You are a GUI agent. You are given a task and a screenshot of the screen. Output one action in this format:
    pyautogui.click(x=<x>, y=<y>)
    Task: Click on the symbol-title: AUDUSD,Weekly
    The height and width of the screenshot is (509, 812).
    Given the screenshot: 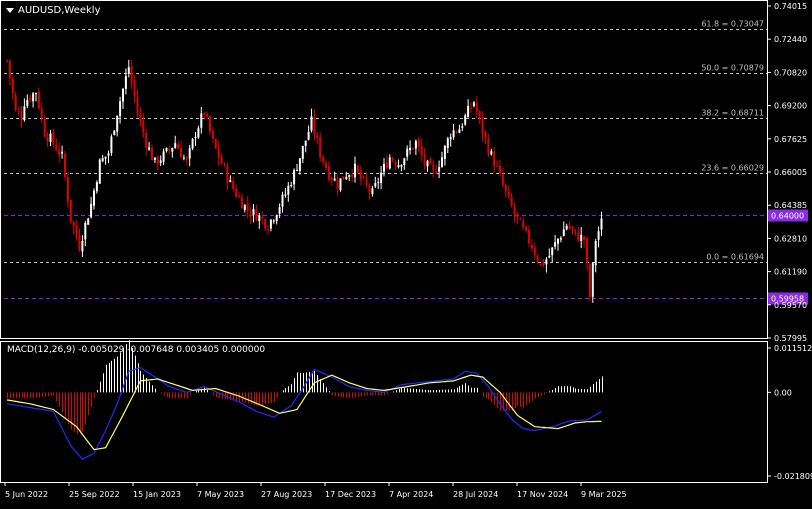 What is the action you would take?
    pyautogui.click(x=59, y=10)
    